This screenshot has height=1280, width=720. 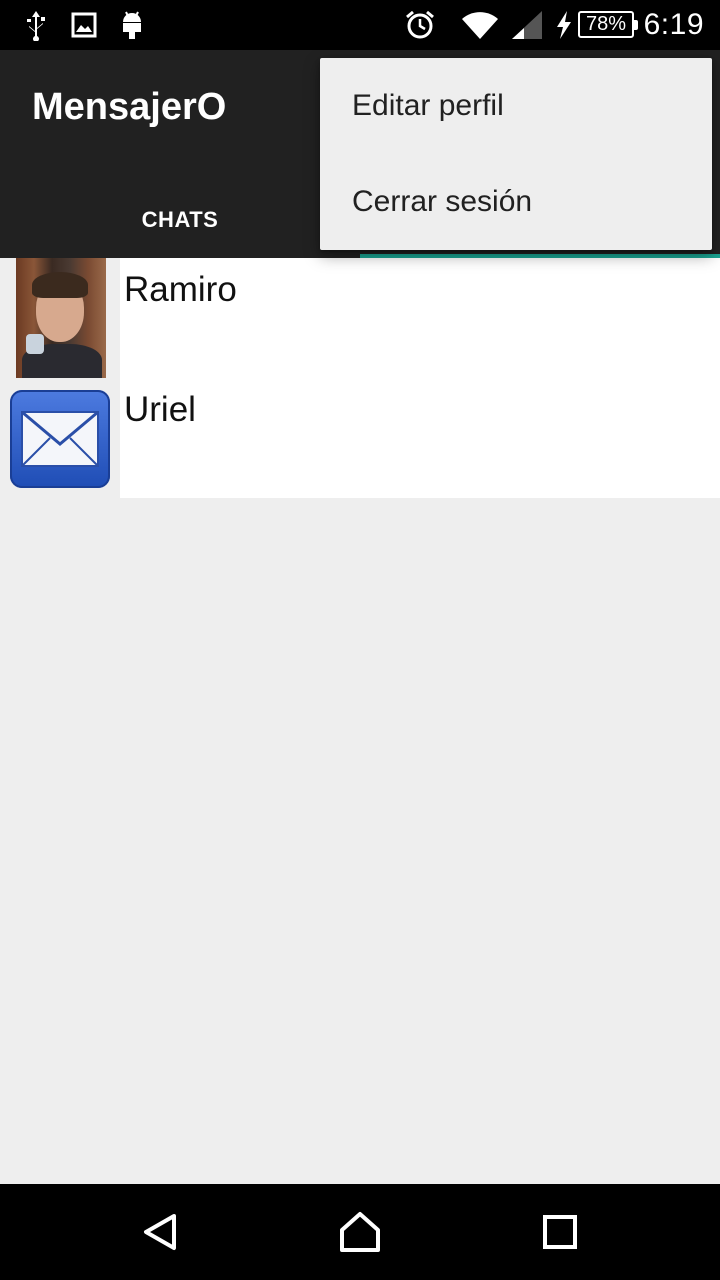 What do you see at coordinates (36, 25) in the screenshot?
I see `usb-icon` at bounding box center [36, 25].